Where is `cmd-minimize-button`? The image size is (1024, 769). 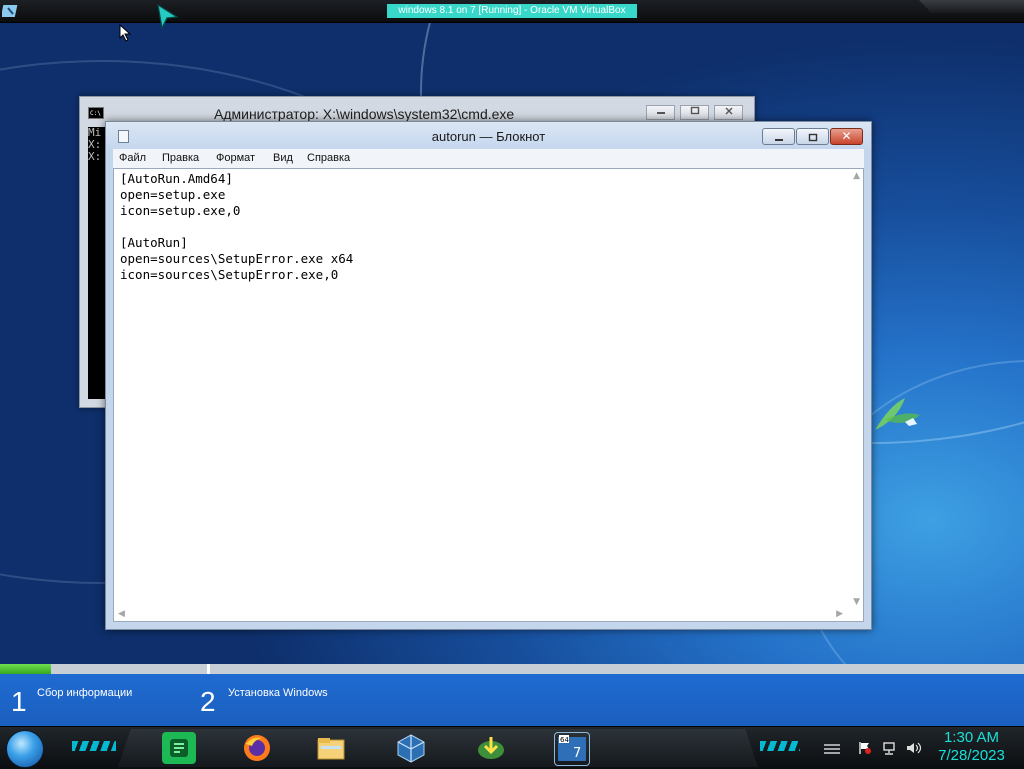 cmd-minimize-button is located at coordinates (660, 112).